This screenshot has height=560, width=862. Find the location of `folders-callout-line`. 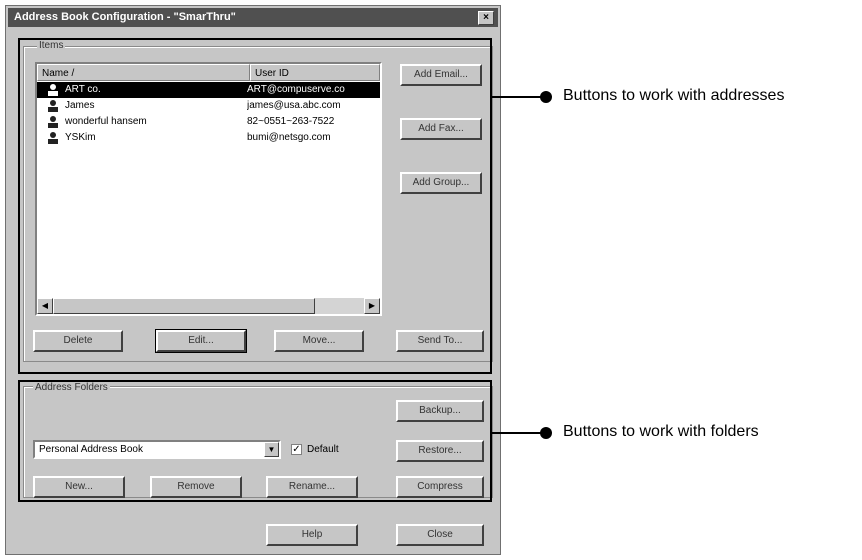

folders-callout-line is located at coordinates (518, 433).